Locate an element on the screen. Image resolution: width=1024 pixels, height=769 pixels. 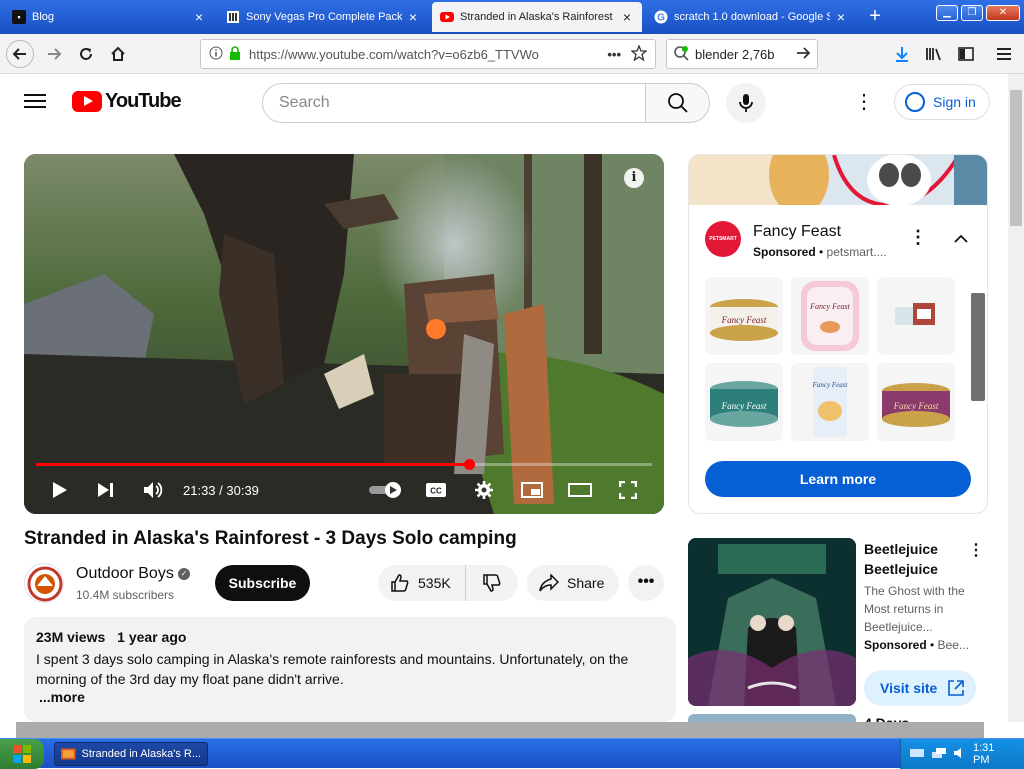
share-button: Share is located at coordinates (573, 583).